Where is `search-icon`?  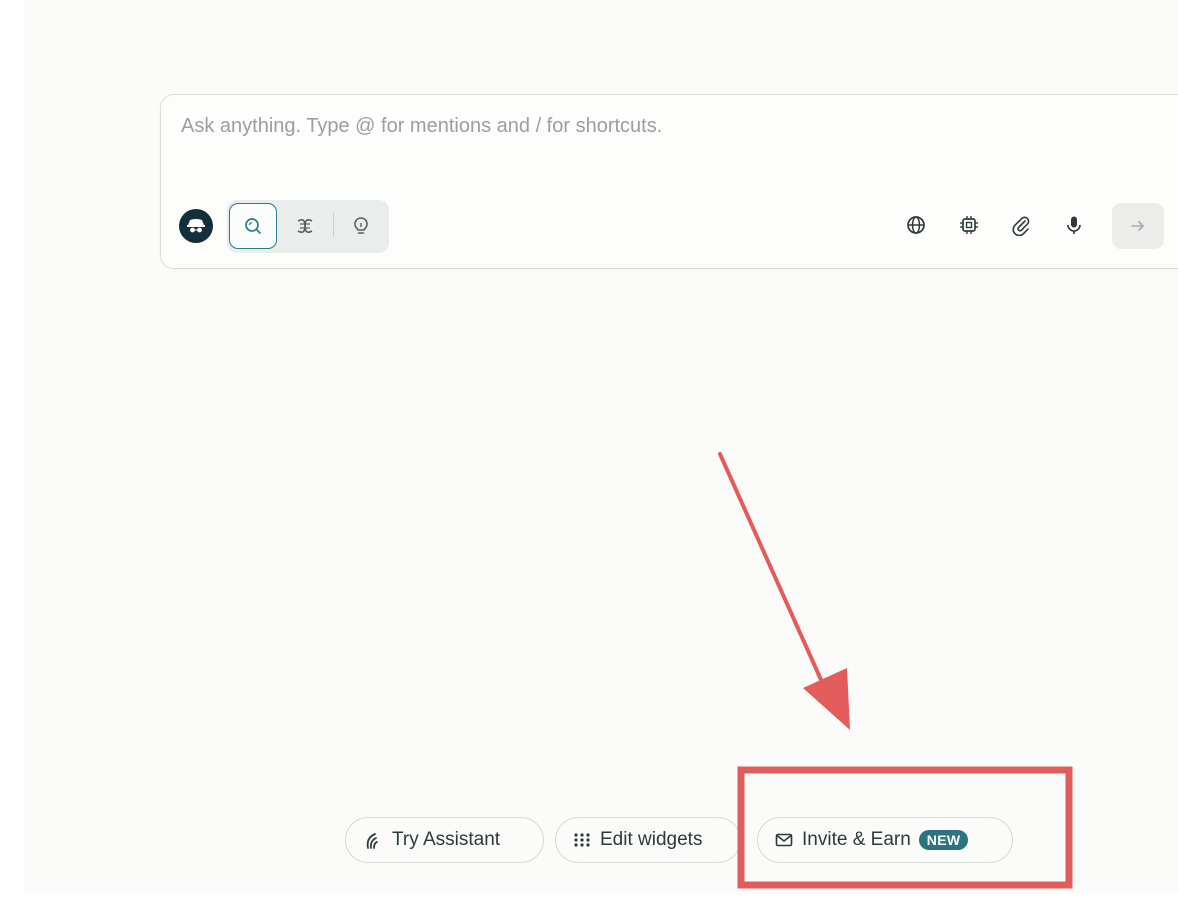
search-icon is located at coordinates (253, 226).